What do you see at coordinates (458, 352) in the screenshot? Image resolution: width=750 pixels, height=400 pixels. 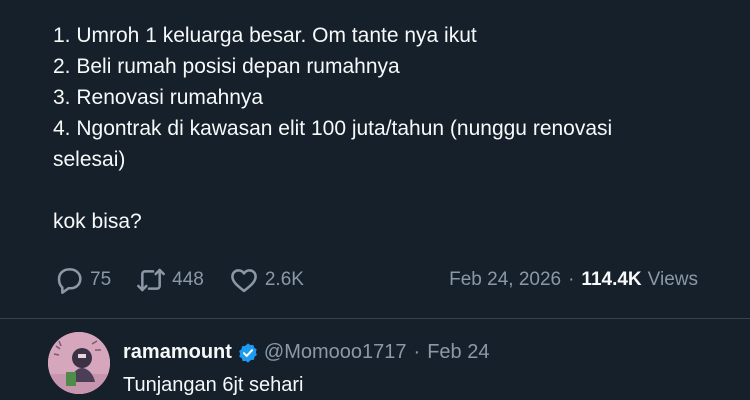 I see `reply-date: Feb 24` at bounding box center [458, 352].